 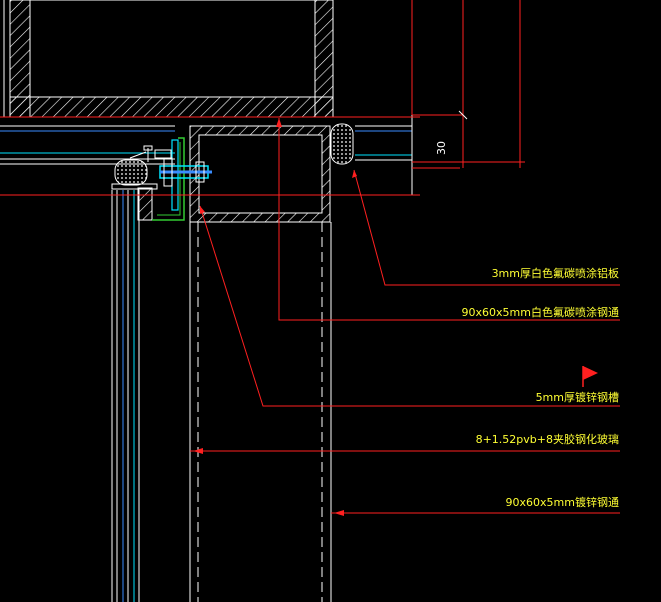 I want to click on label-aluminum-panel: 3mm厚白色氟碳喷涂铝板, so click(x=555, y=273).